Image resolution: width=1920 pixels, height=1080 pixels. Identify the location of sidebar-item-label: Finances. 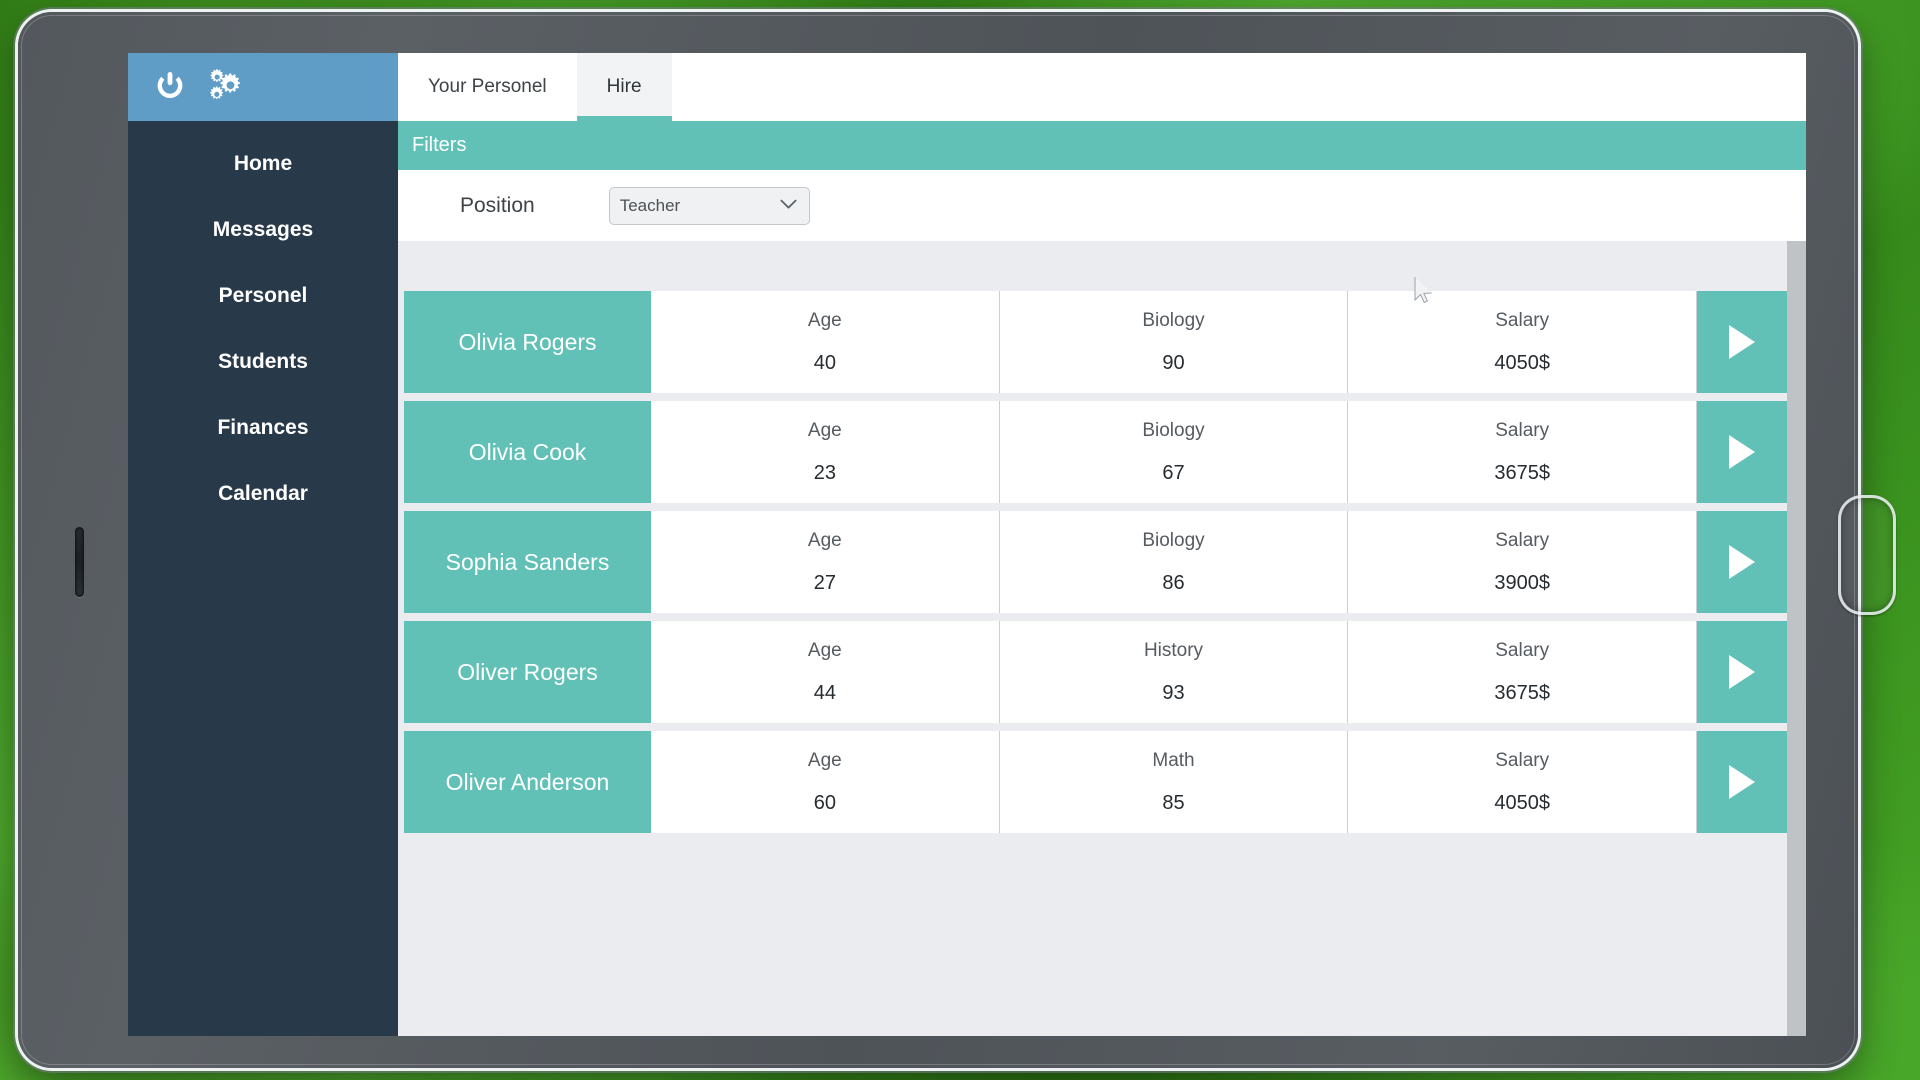
(263, 427).